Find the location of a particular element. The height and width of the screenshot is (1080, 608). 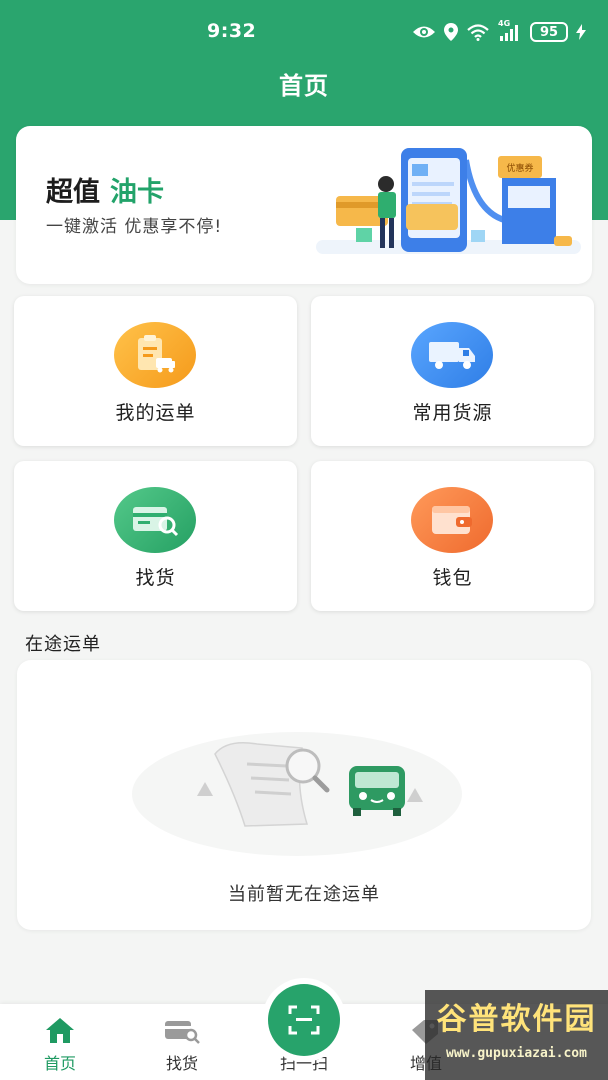

banner-subtitle: 一键激活 优惠享不停! is located at coordinates (134, 227).